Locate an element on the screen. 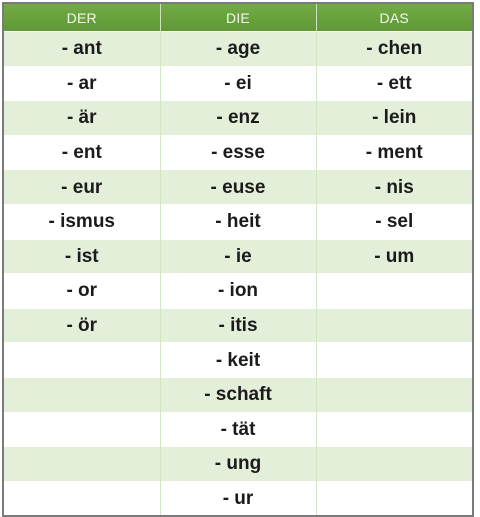  cell-die: - ion is located at coordinates (238, 291).